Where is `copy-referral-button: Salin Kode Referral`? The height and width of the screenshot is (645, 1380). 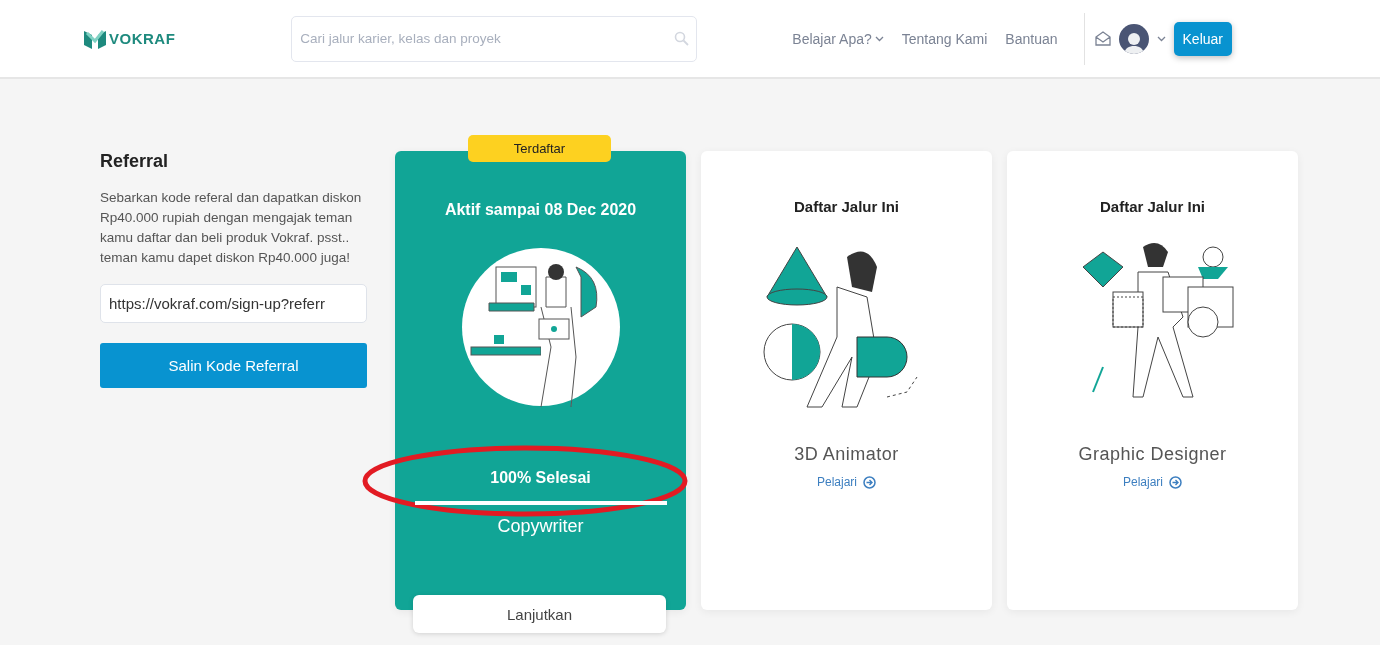 copy-referral-button: Salin Kode Referral is located at coordinates (233, 365).